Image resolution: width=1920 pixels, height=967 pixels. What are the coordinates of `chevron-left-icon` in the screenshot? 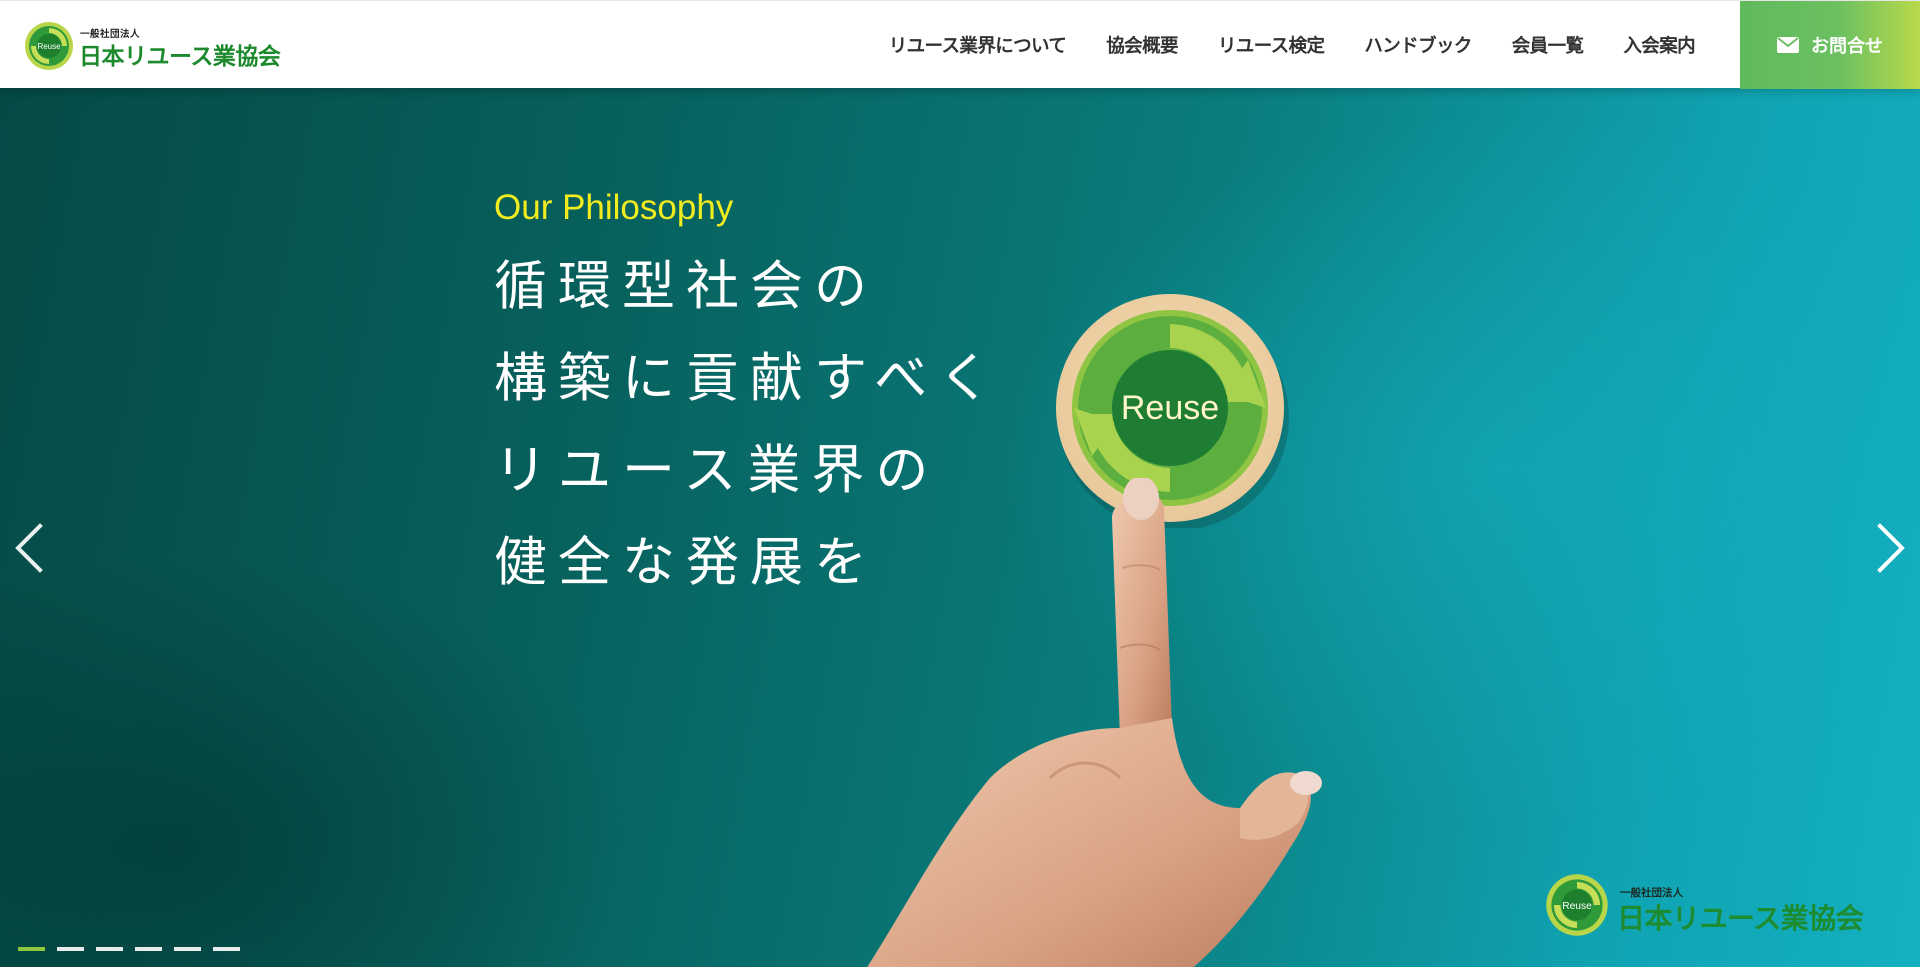 It's located at (29, 548).